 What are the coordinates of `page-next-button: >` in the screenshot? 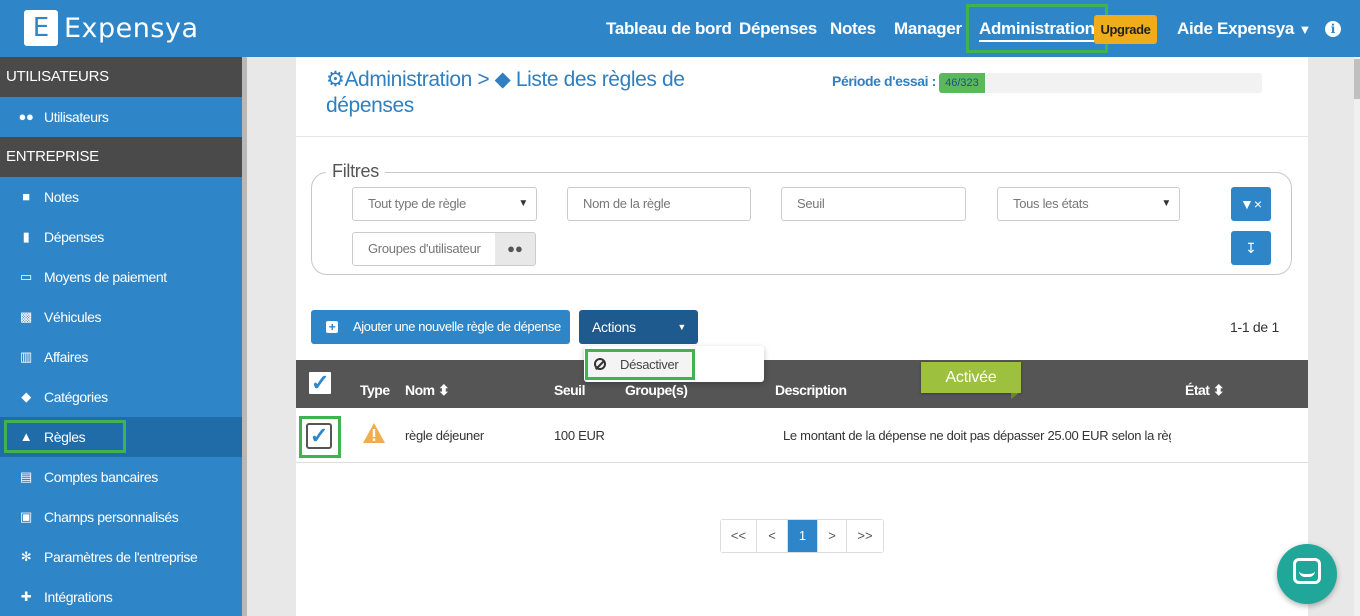 It's located at (832, 536).